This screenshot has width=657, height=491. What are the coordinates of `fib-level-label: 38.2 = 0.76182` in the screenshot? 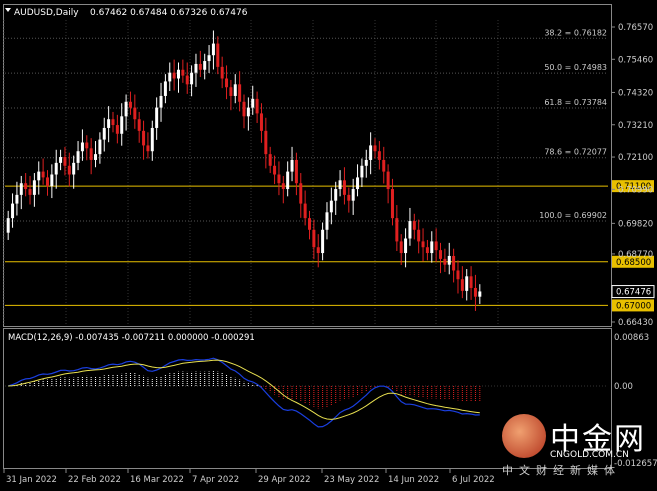 It's located at (575, 32).